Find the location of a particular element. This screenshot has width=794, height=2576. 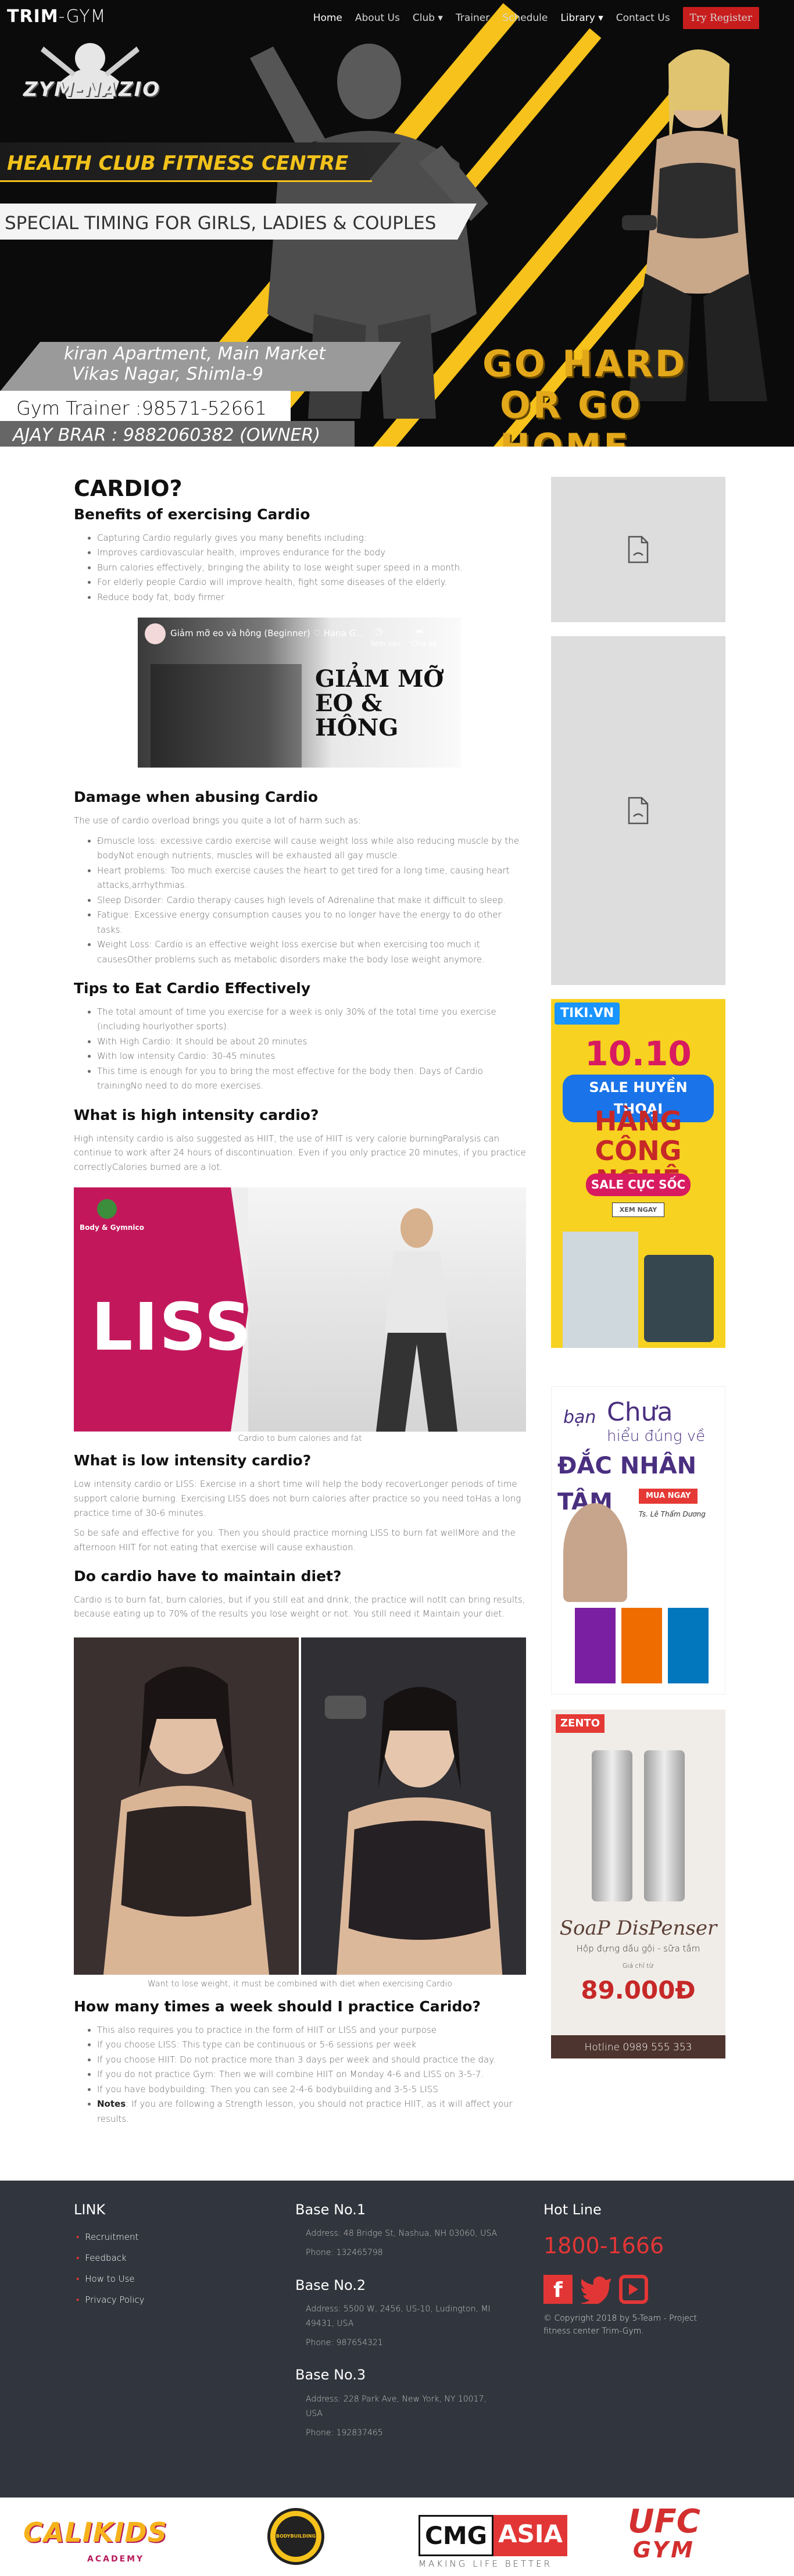

tiki-hot: SALE CỰC SỐC is located at coordinates (638, 1185).